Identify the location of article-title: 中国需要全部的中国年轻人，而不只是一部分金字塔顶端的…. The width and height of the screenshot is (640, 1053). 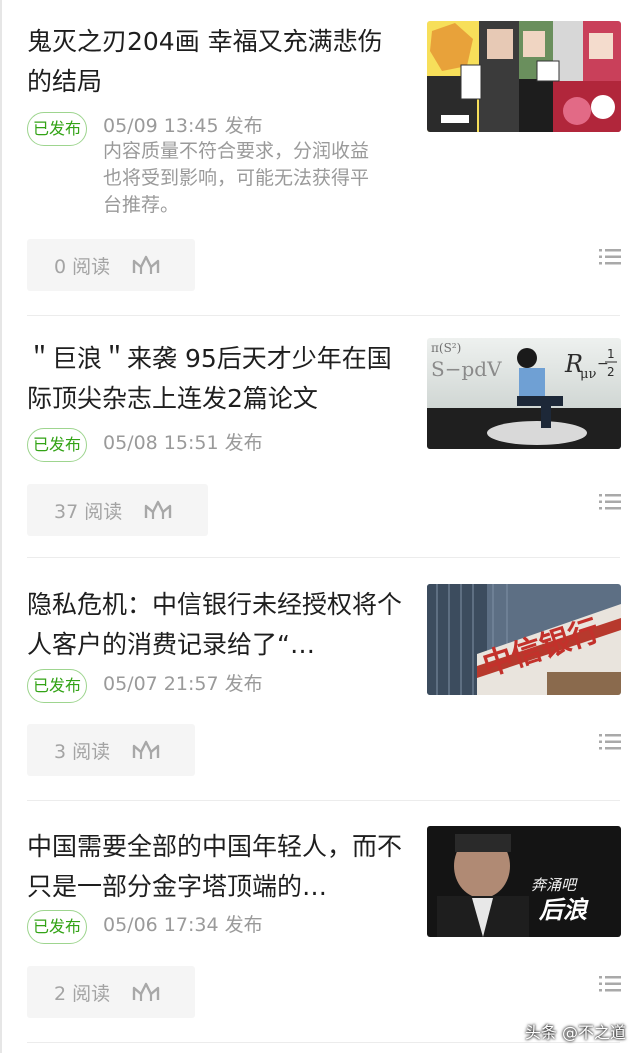
(216, 867).